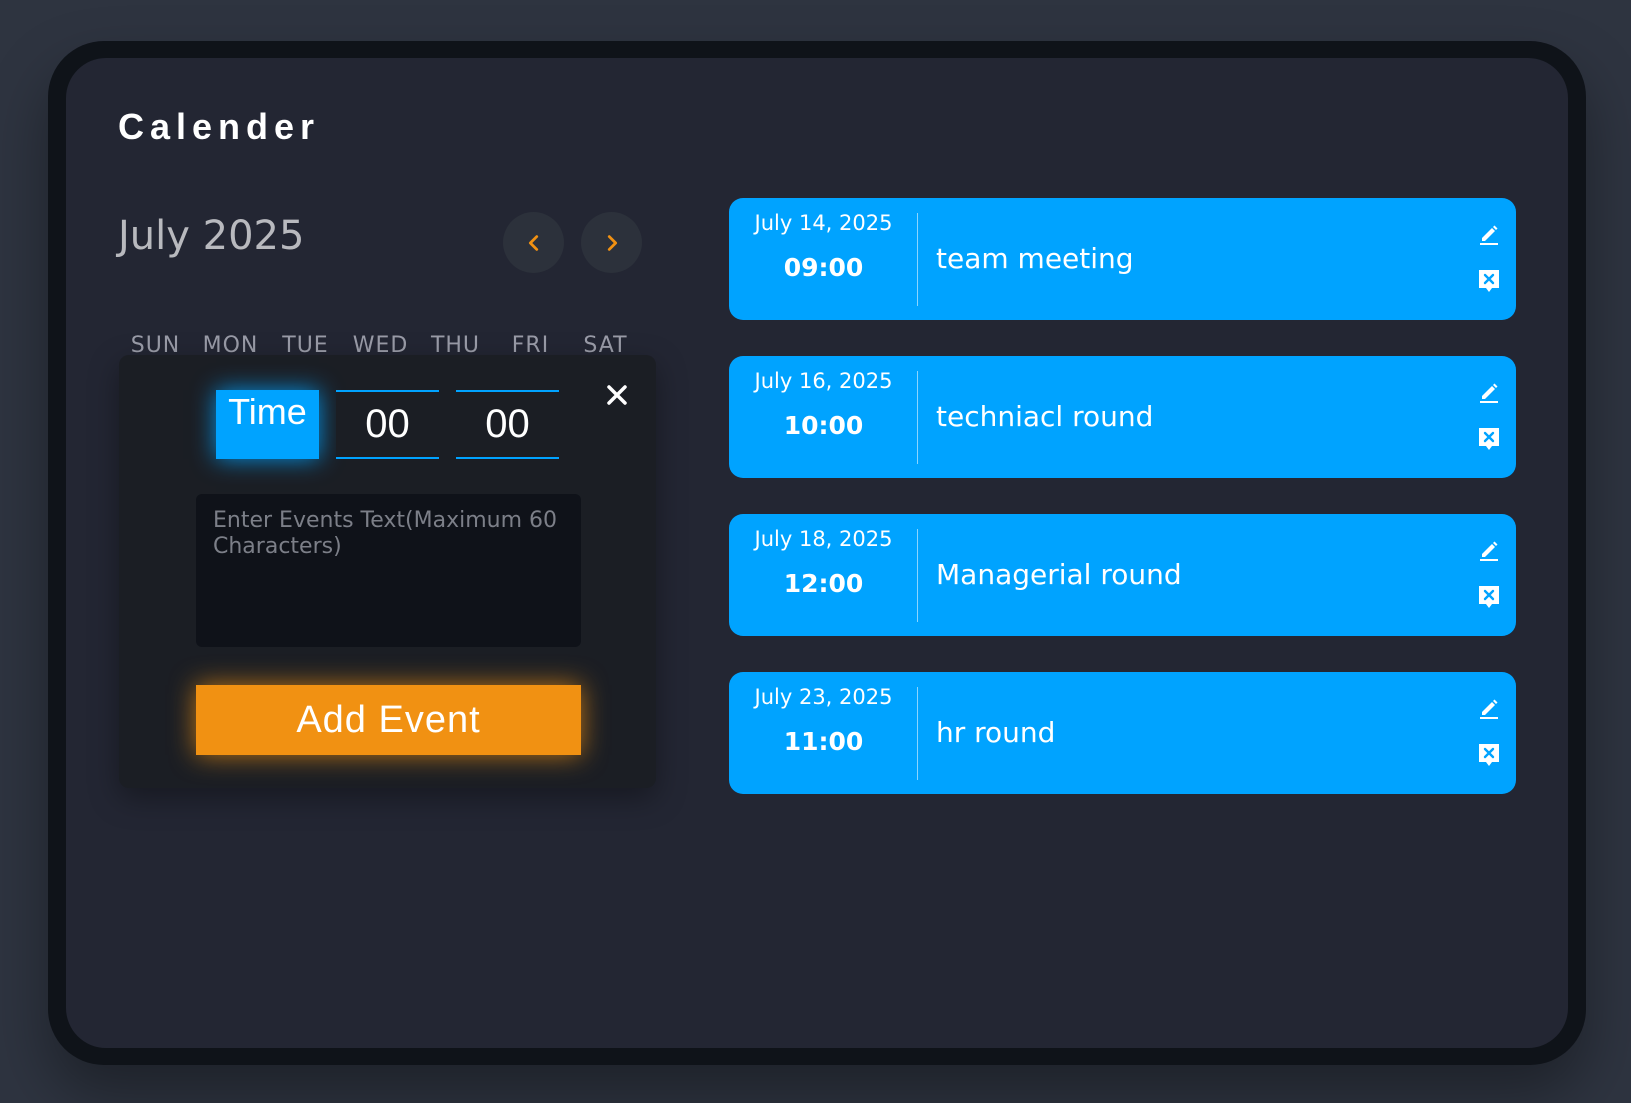 Image resolution: width=1631 pixels, height=1103 pixels. I want to click on prev-month-button, so click(533, 242).